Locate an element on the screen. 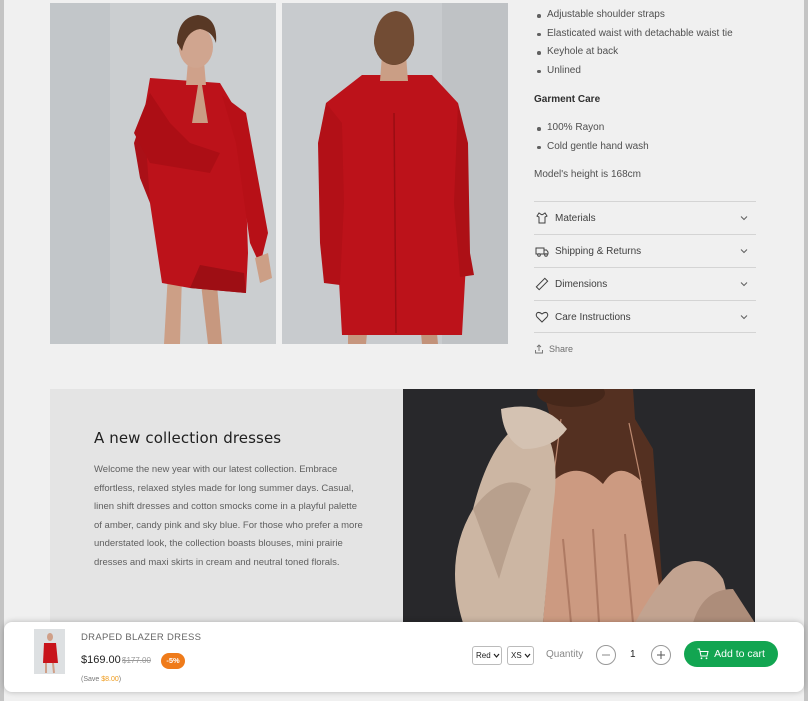 The width and height of the screenshot is (808, 701). accordion-label: Care Instructions is located at coordinates (593, 317).